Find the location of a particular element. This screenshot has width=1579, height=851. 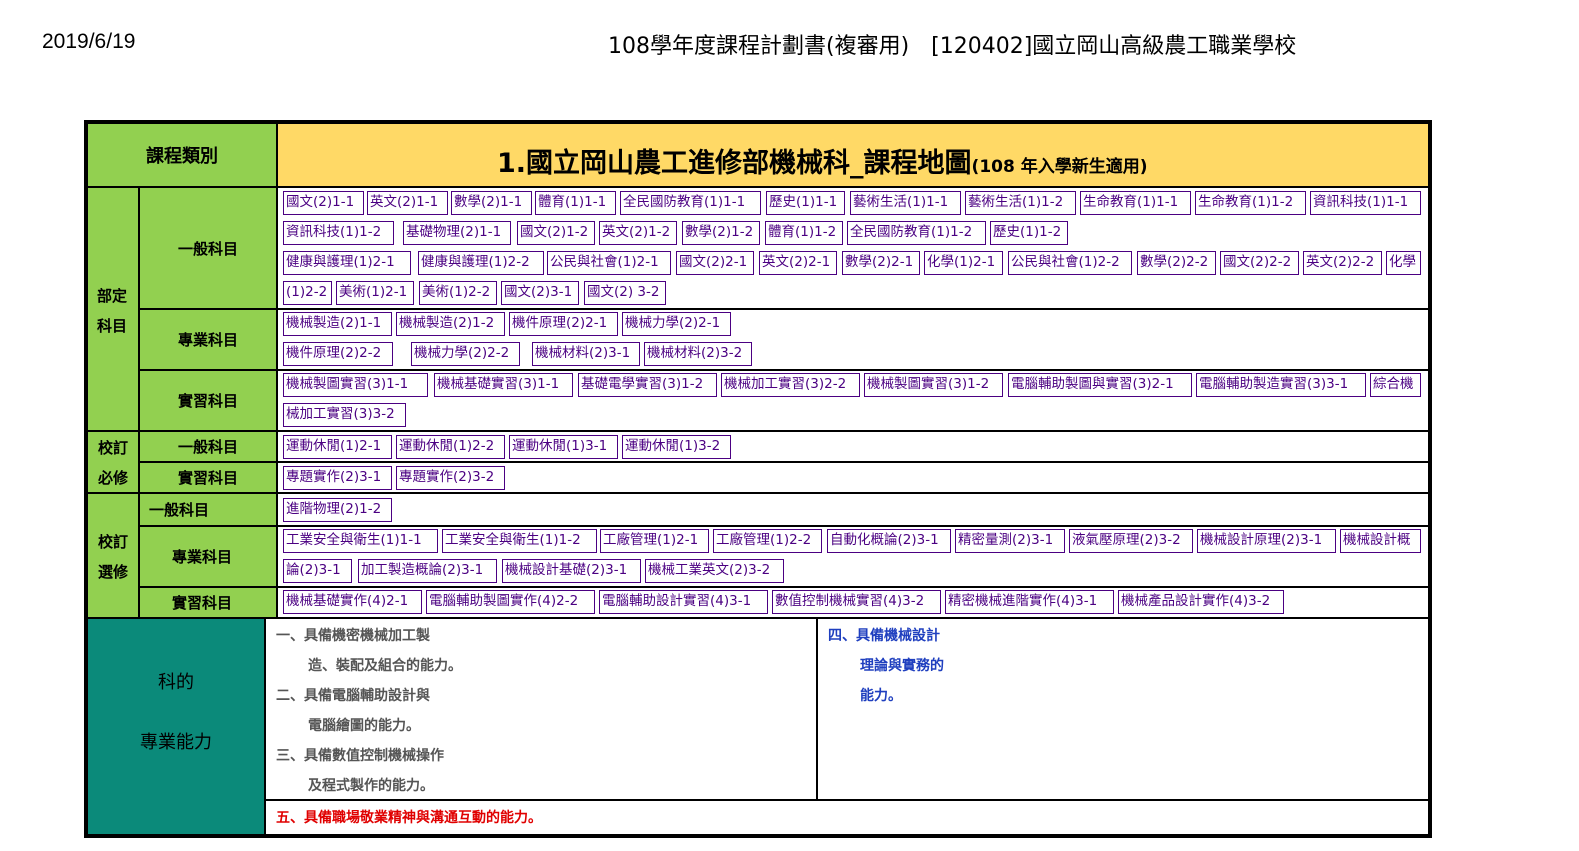

xx-general-courses-cell is located at coordinates (853, 509).